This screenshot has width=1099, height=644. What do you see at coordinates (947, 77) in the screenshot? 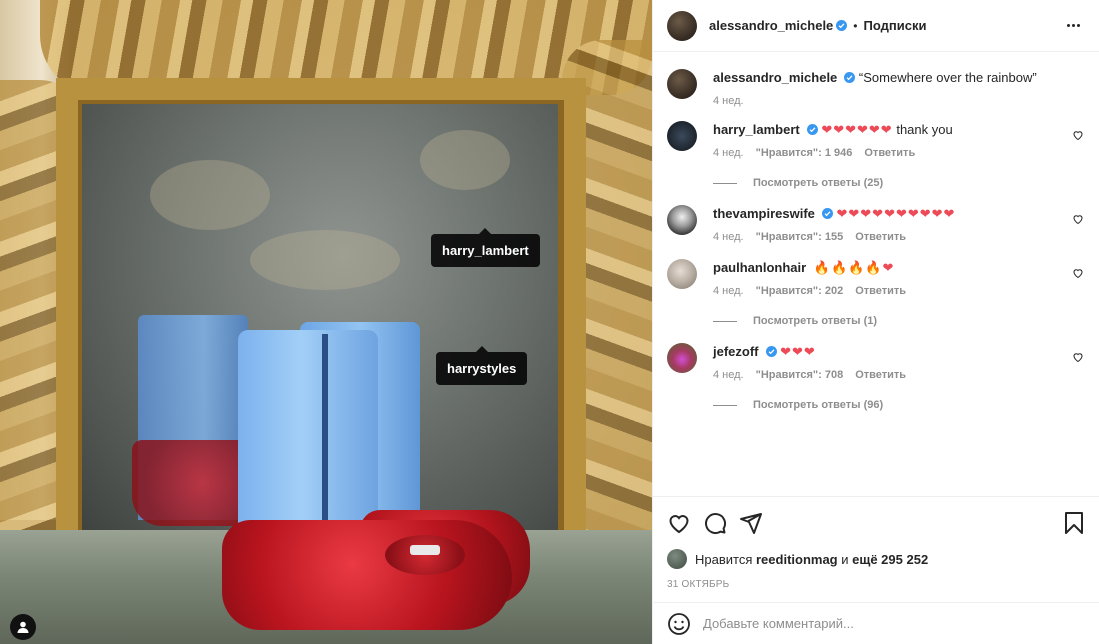
I see `caption-text: “Somewhere over the rainbow”` at bounding box center [947, 77].